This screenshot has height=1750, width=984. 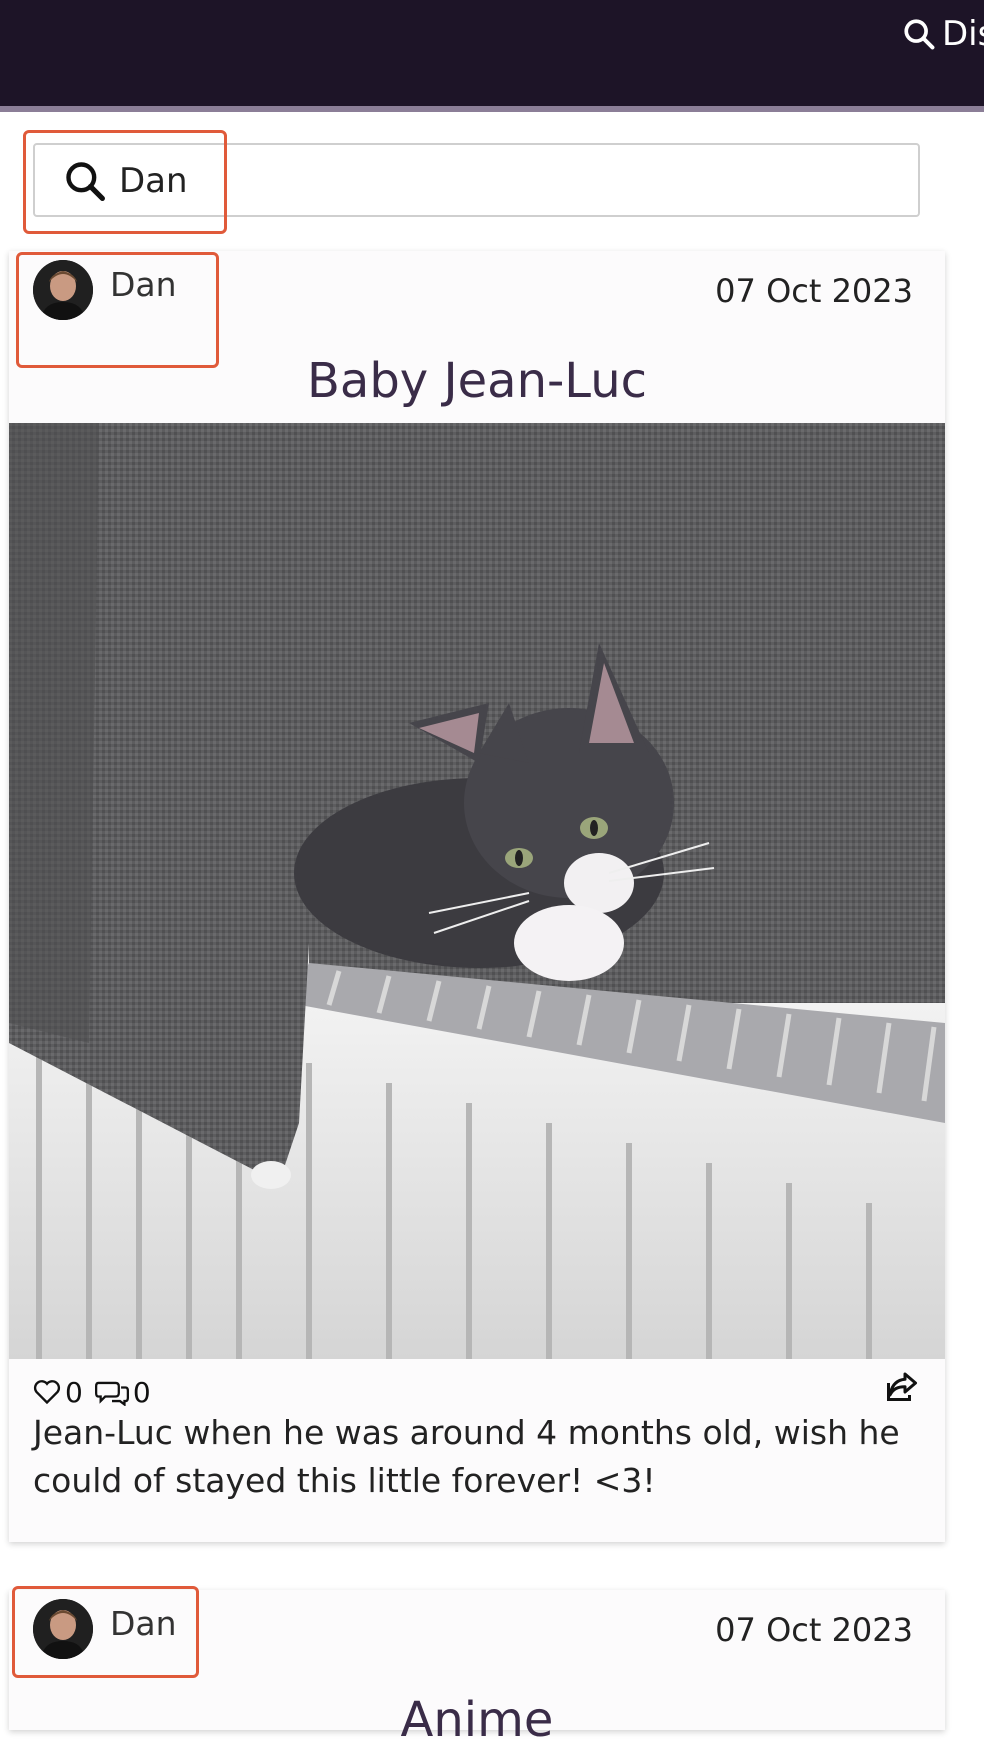 What do you see at coordinates (74, 1392) in the screenshot?
I see `like-count: 0` at bounding box center [74, 1392].